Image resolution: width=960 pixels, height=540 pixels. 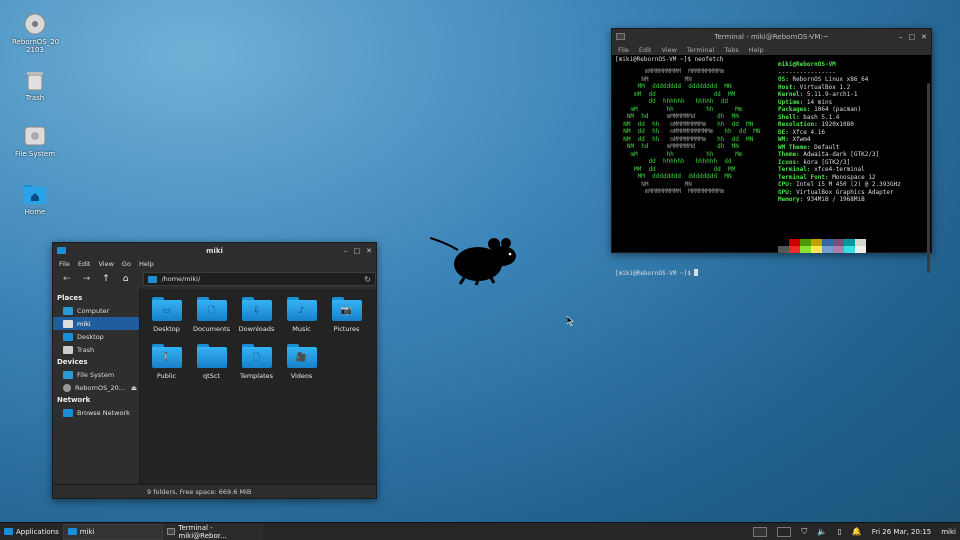 What do you see at coordinates (839, 154) in the screenshot?
I see `info-value: Adwaita-dark [GTK2/3]` at bounding box center [839, 154].